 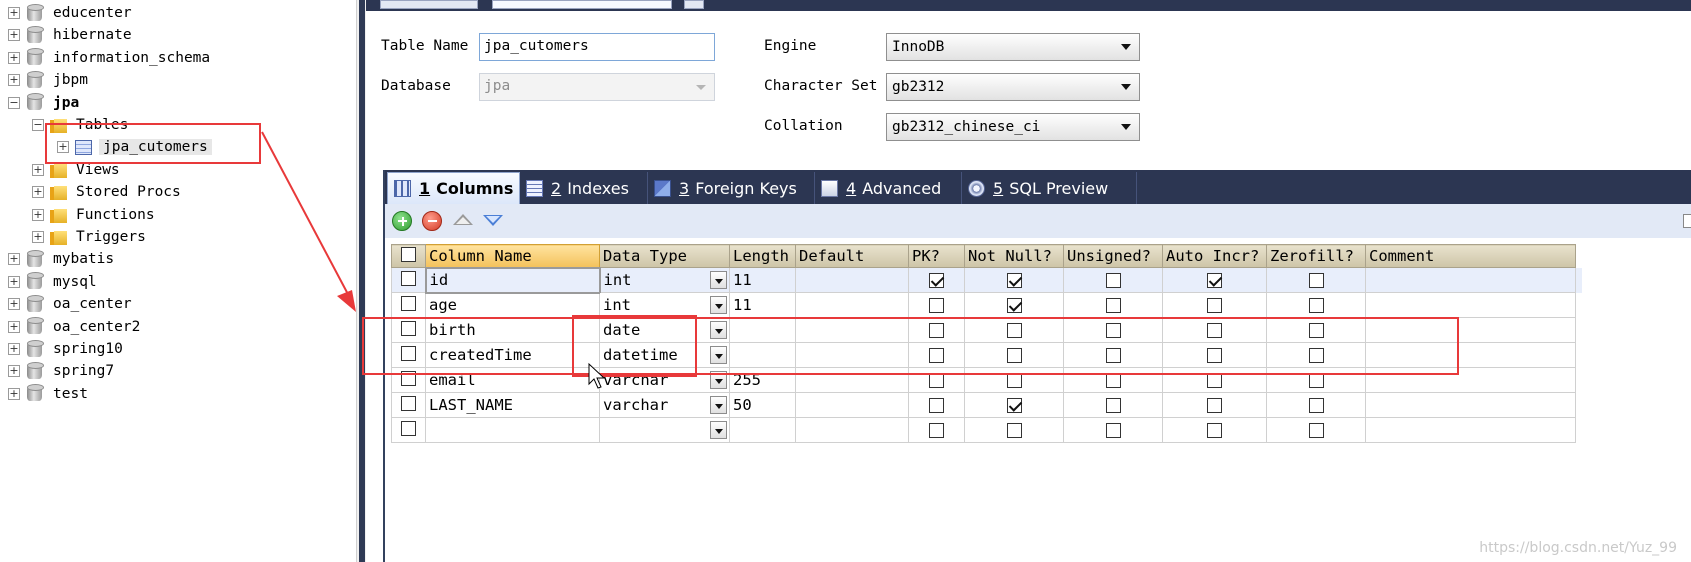 I want to click on move-down-icon, so click(x=493, y=220).